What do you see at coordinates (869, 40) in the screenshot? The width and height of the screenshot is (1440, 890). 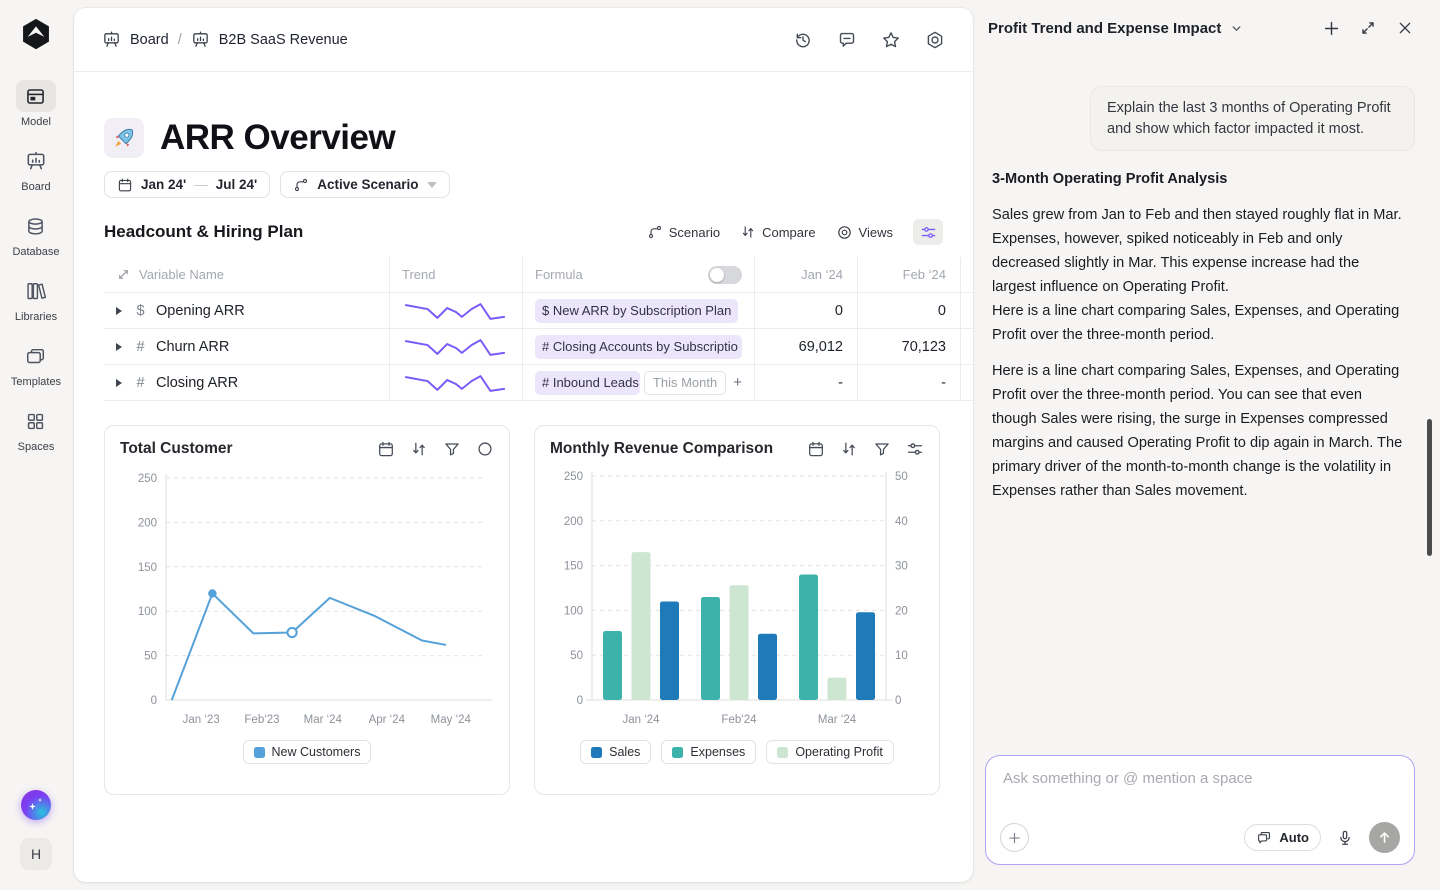 I see `header-actions` at bounding box center [869, 40].